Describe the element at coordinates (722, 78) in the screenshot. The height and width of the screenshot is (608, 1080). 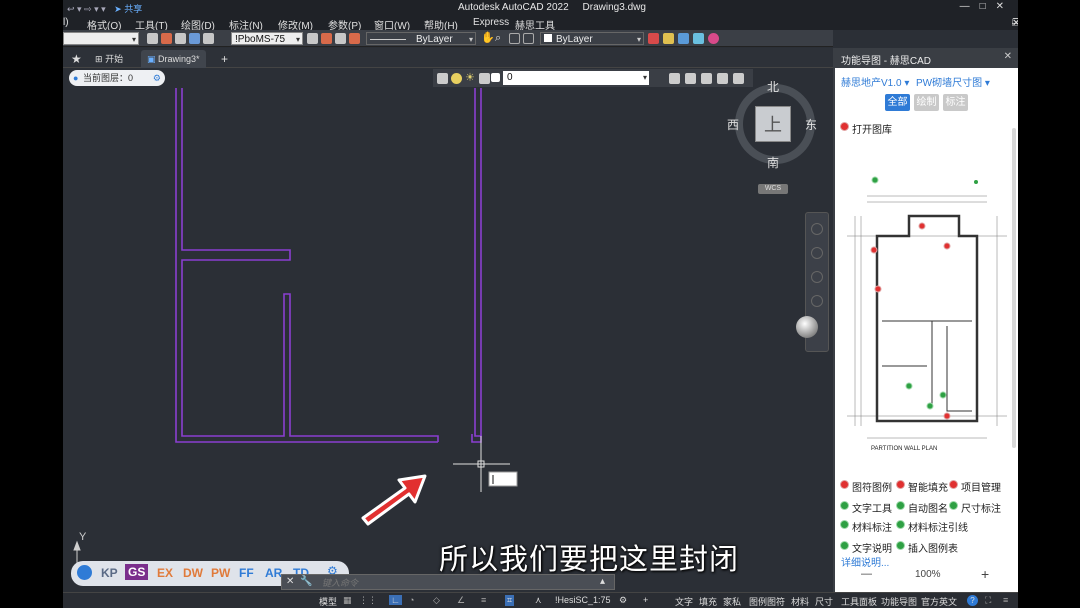
I see `layer-unisolate-icon` at that location.